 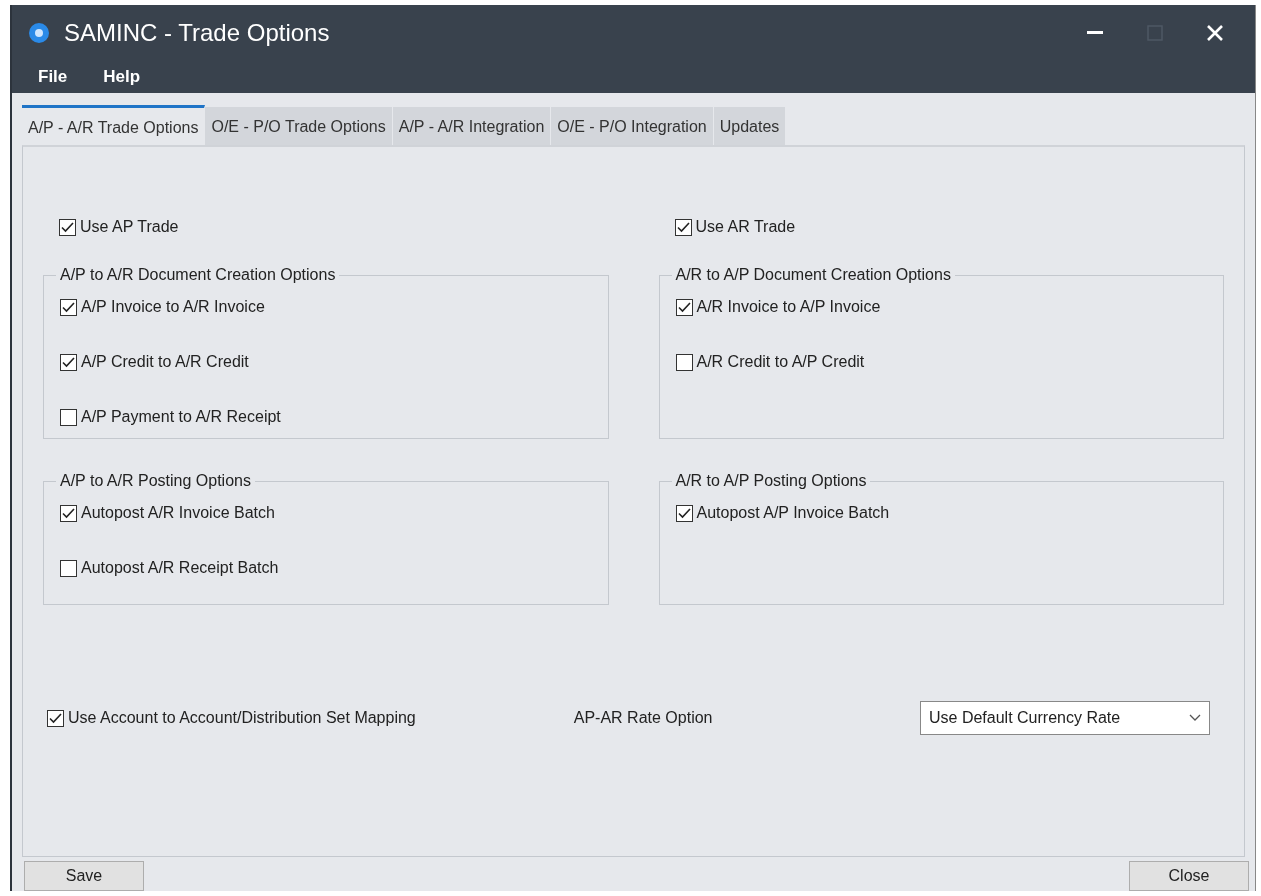 What do you see at coordinates (735, 227) in the screenshot?
I see `checkbox: Use AR Trade` at bounding box center [735, 227].